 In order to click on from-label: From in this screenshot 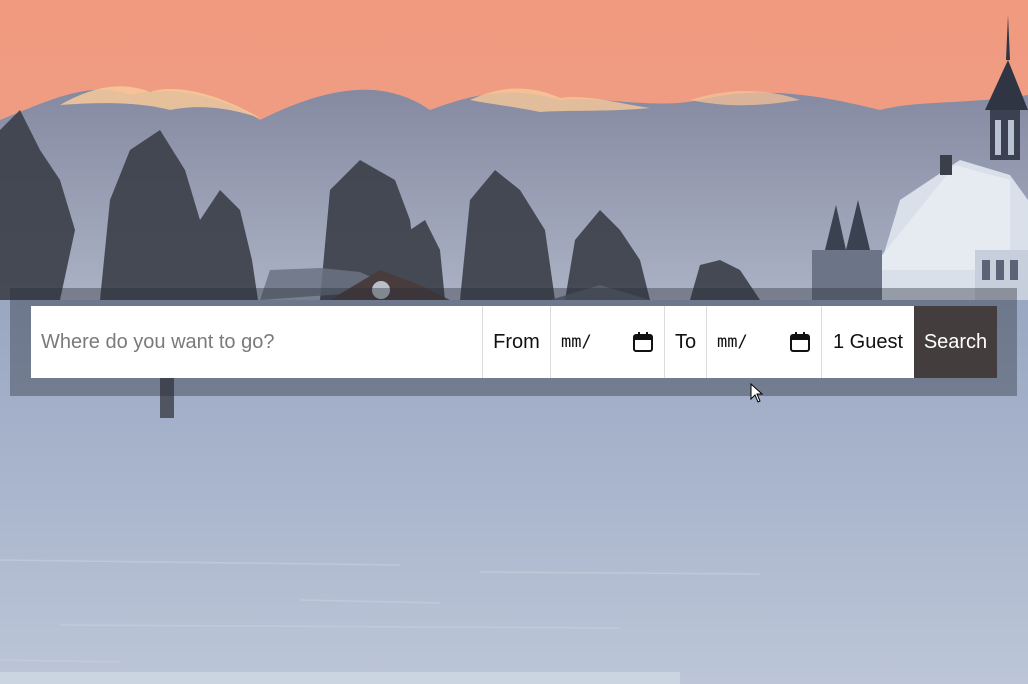, I will do `click(517, 342)`.